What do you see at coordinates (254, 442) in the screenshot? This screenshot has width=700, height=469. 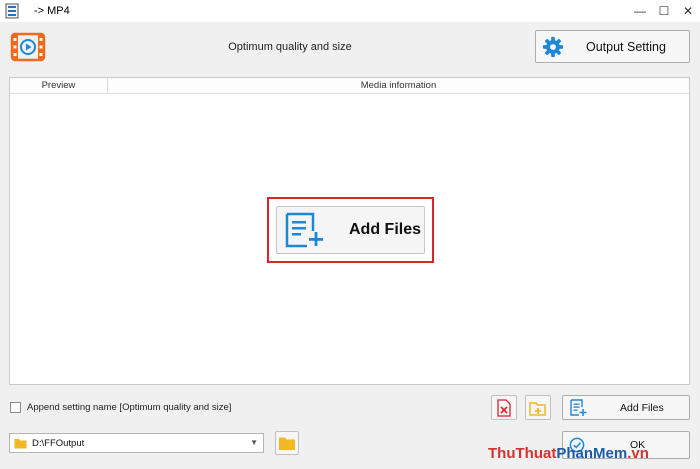 I see `chevron-down-icon: ▼` at bounding box center [254, 442].